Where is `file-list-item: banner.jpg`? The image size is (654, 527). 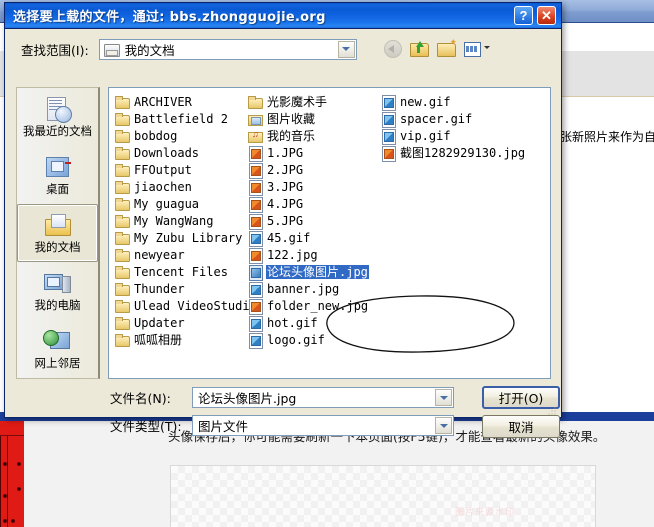
file-list-item: banner.jpg is located at coordinates (312, 289).